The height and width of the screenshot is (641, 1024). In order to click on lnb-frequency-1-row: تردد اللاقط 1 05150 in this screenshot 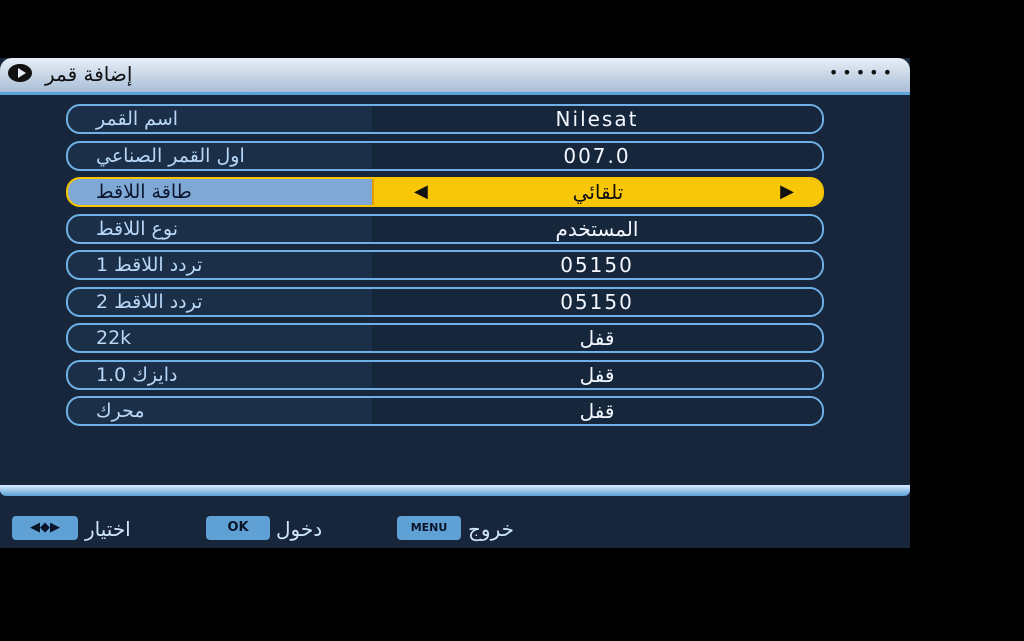, I will do `click(445, 265)`.